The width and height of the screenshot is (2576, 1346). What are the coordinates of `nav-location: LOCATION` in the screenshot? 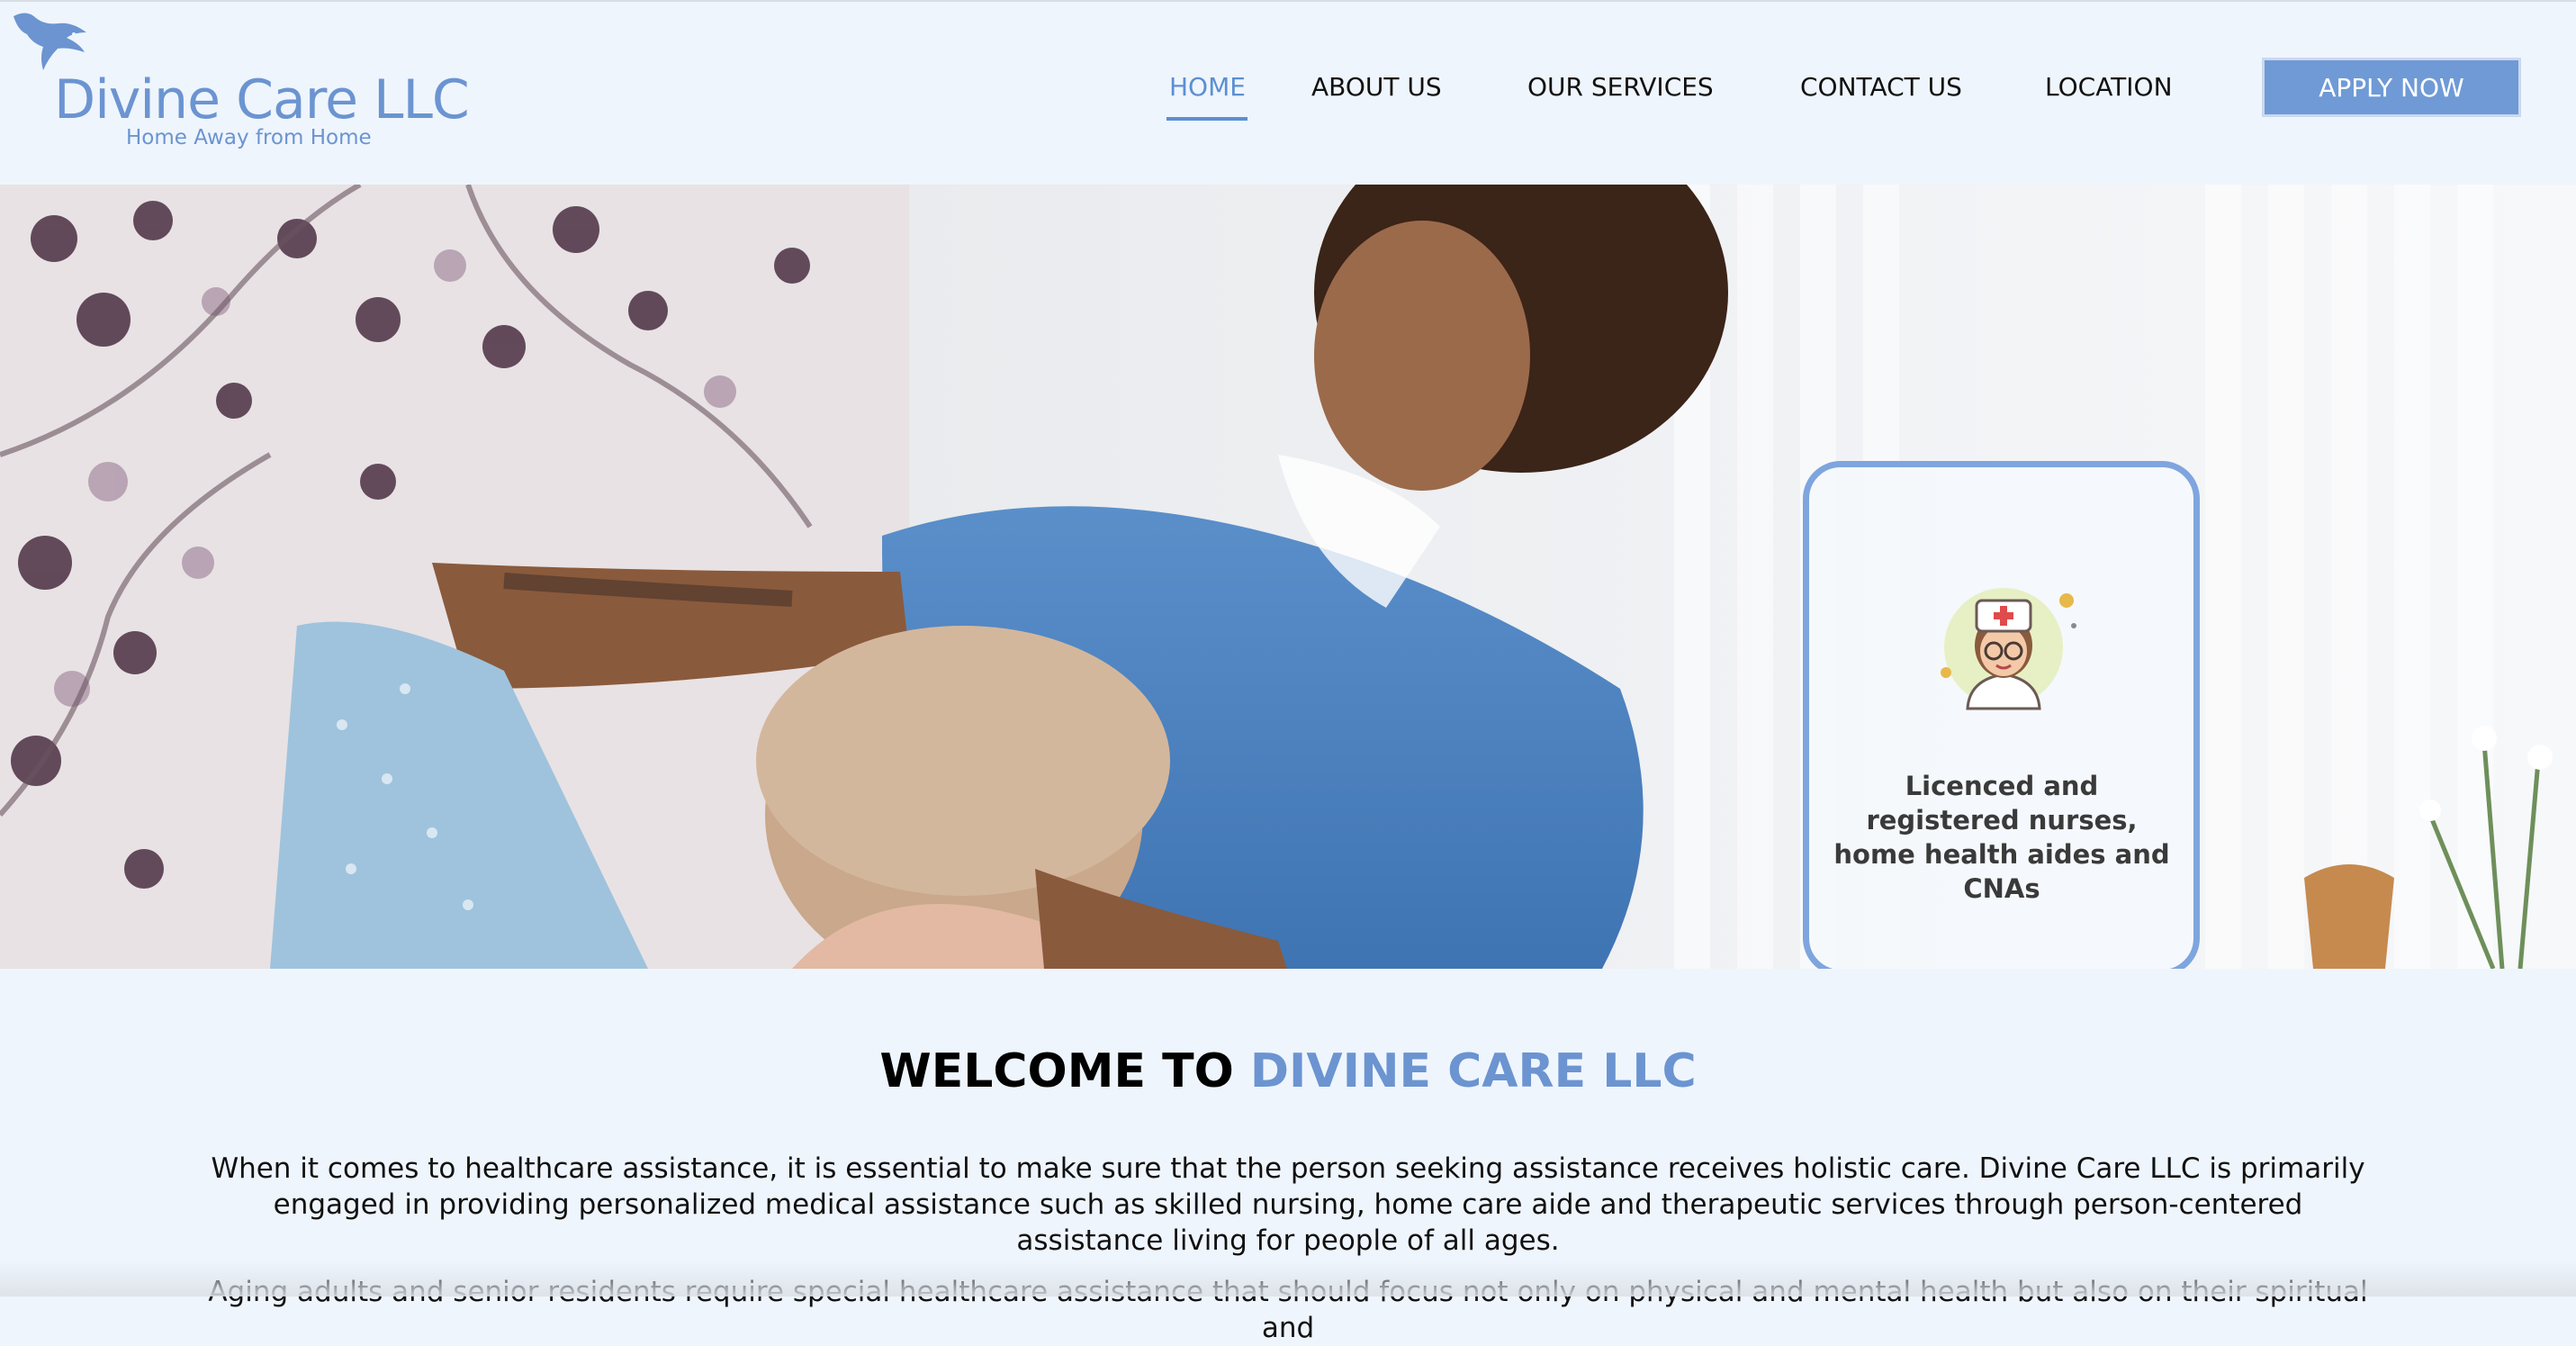 It's located at (2109, 87).